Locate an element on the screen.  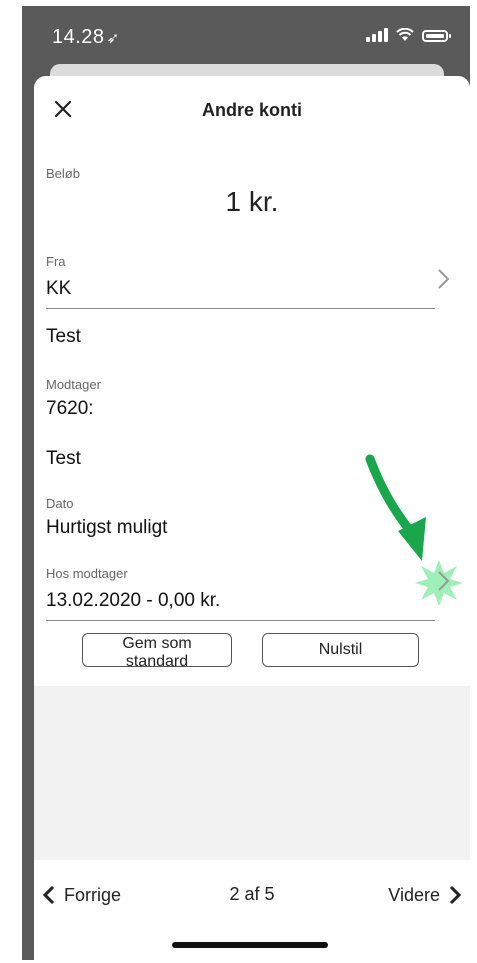
time-text: 14.28 is located at coordinates (78, 37).